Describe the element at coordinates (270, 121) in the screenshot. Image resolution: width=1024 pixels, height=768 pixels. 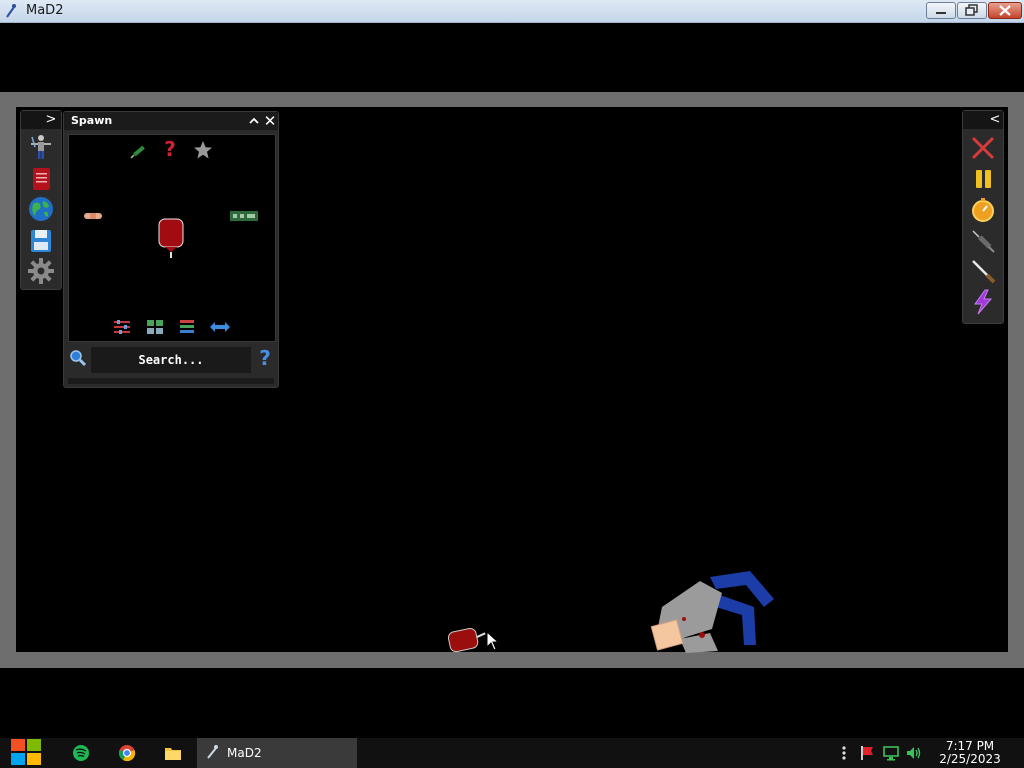
I see `close-panel-button: ✕` at that location.